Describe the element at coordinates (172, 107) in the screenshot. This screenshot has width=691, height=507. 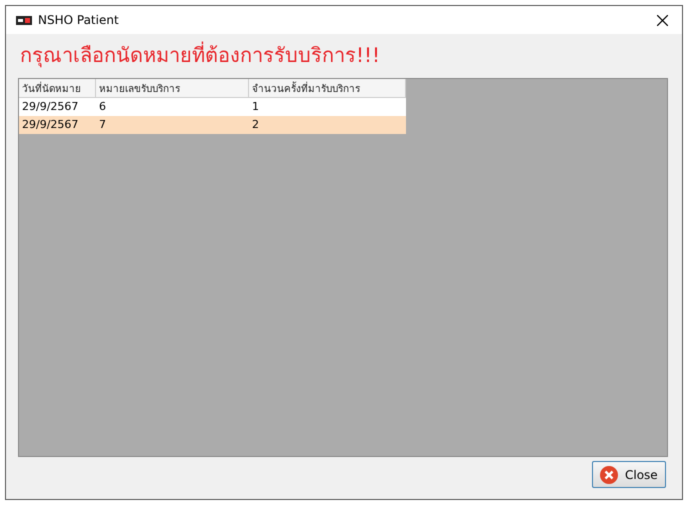
I see `table-cell: 6` at that location.